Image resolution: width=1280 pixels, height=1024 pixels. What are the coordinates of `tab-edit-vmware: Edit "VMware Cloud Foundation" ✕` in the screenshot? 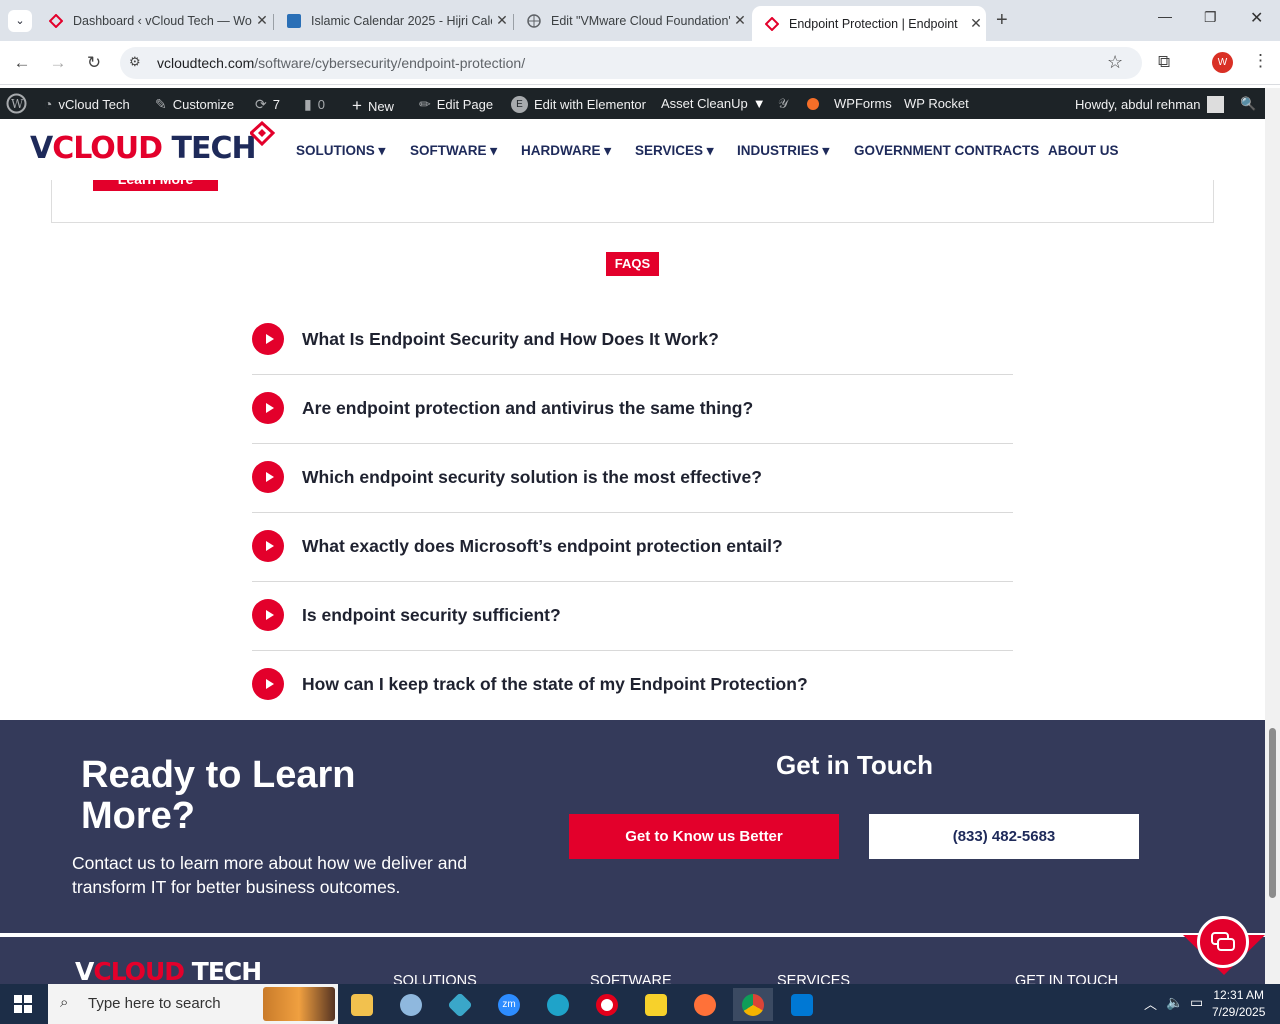 It's located at (632, 20).